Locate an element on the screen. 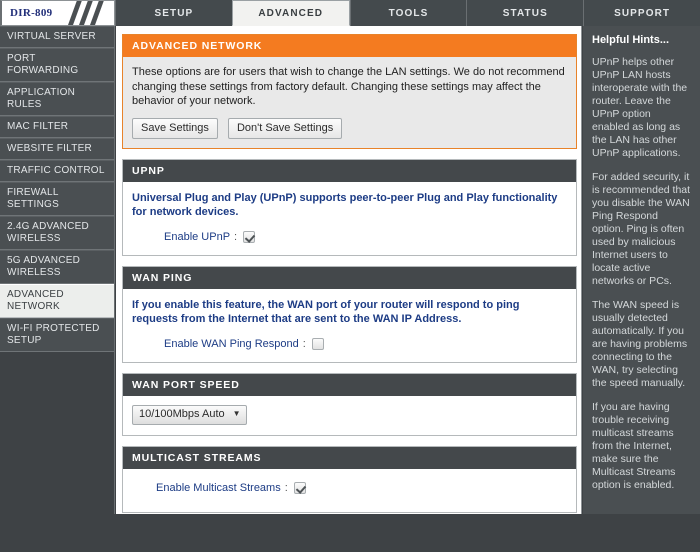 This screenshot has width=700, height=552. upnp-enable-label: Enable UPnP is located at coordinates (197, 236).